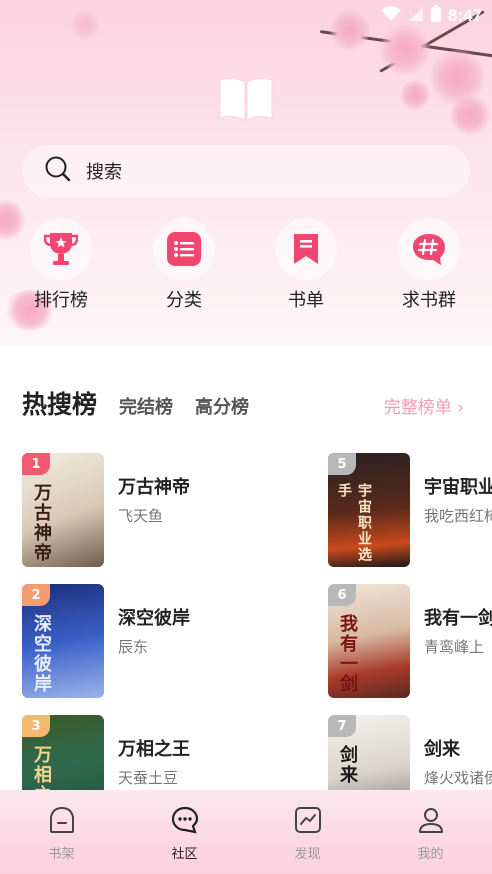 This screenshot has width=492, height=874. I want to click on rank-badge: 1, so click(36, 464).